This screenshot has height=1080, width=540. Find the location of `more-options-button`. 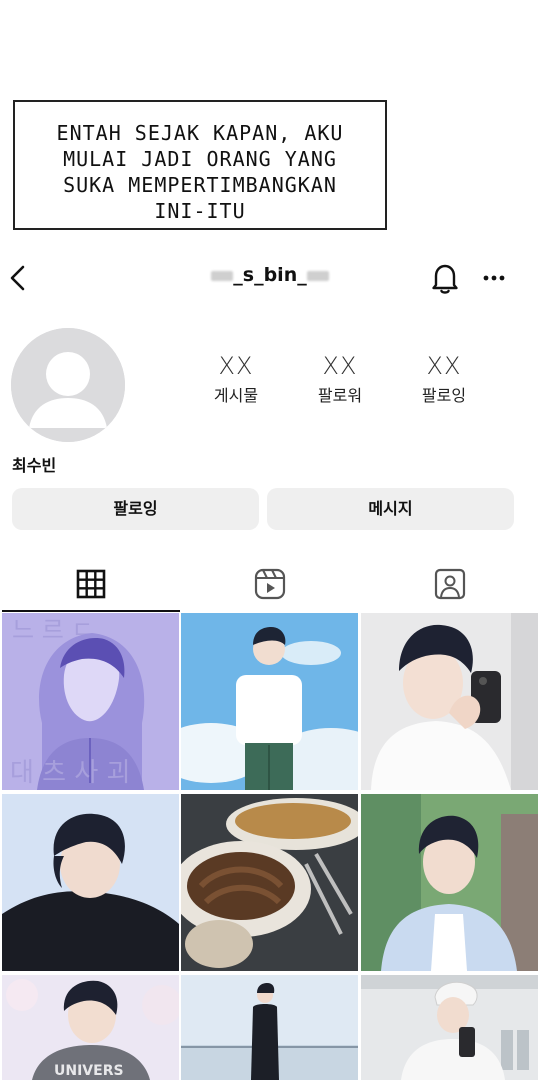

more-options-button is located at coordinates (494, 278).